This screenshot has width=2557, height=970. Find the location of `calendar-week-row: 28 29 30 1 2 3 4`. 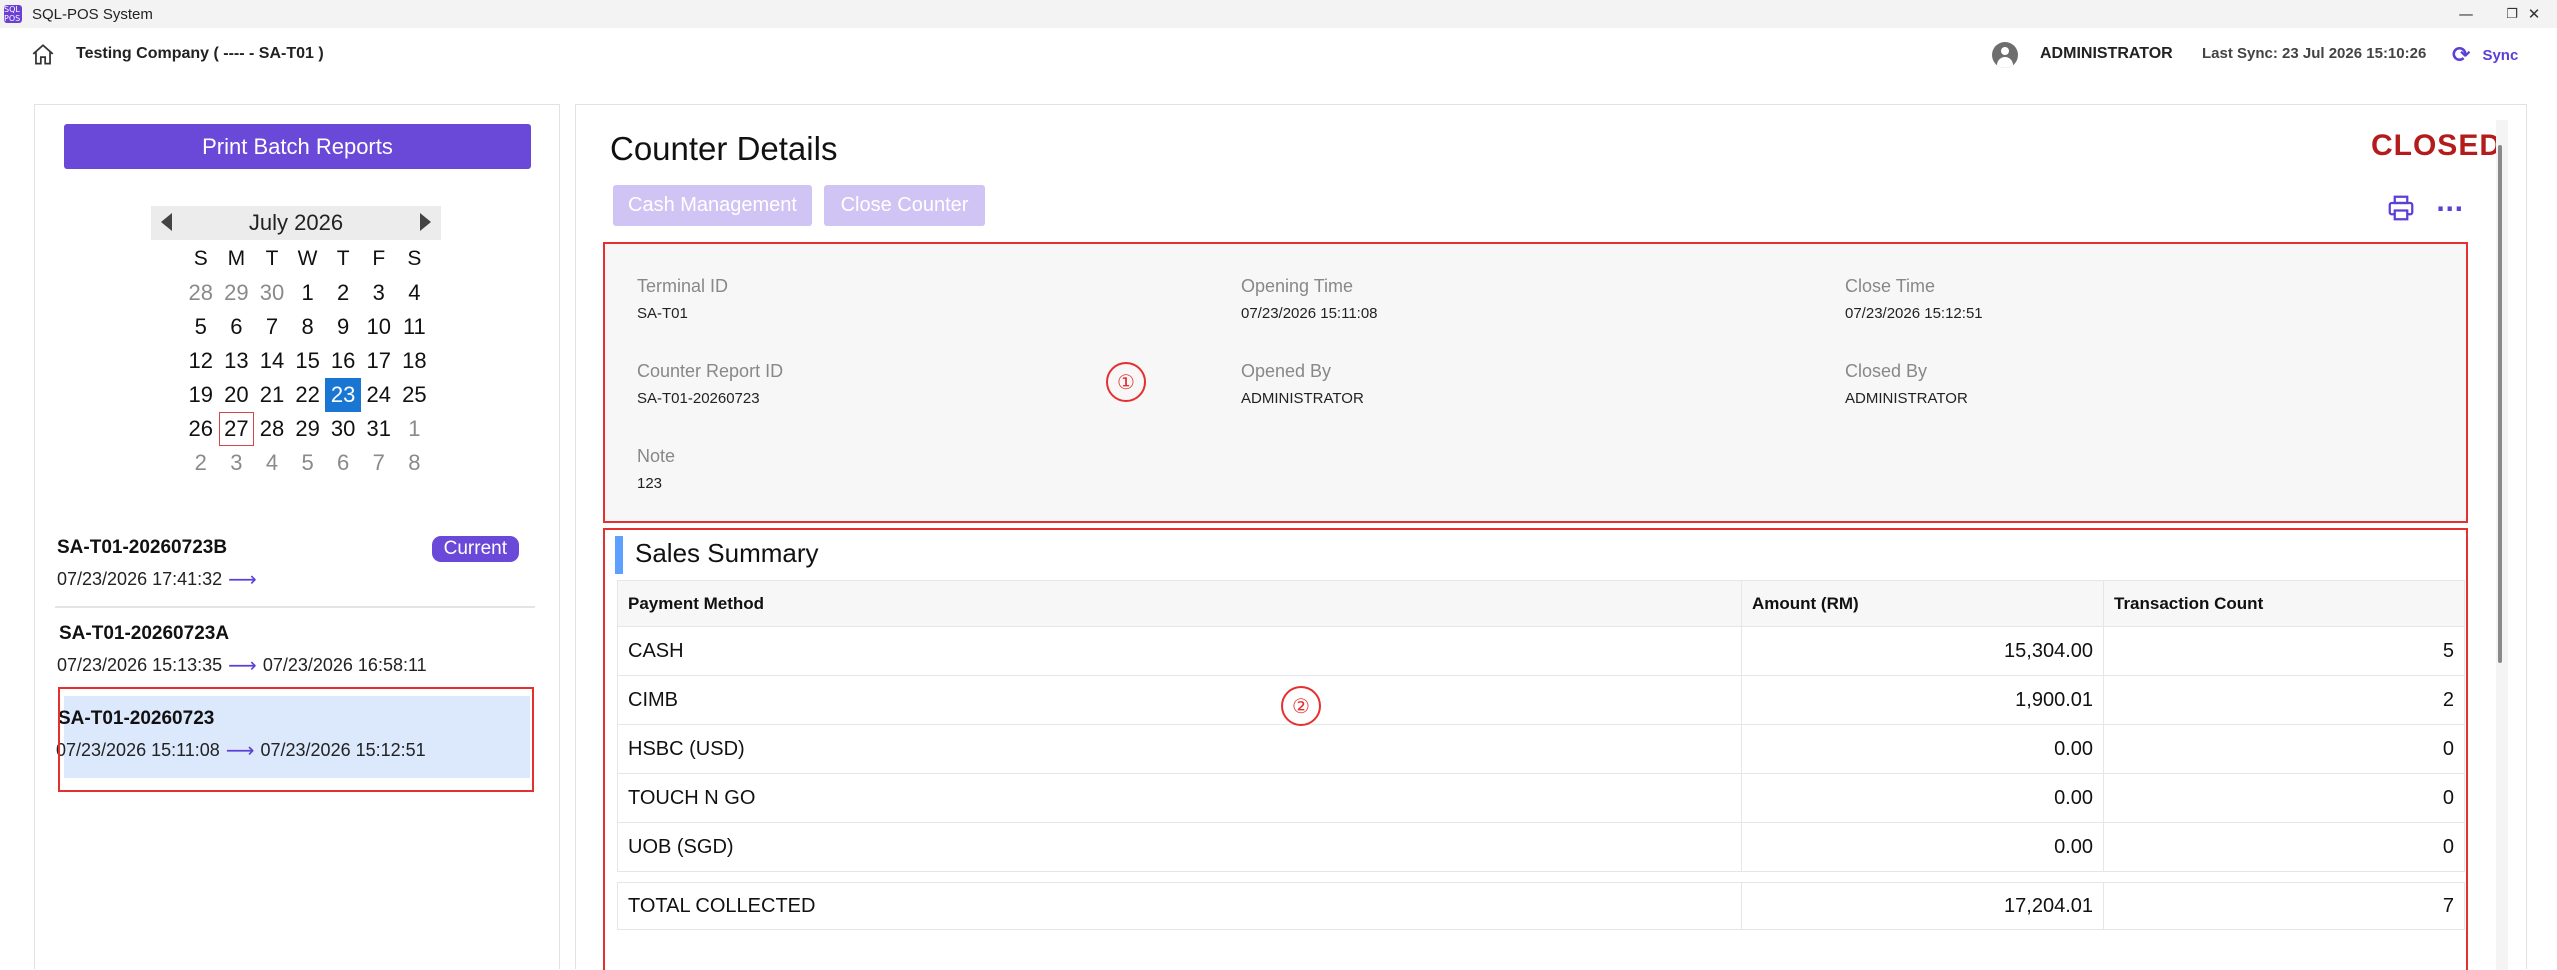

calendar-week-row: 28 29 30 1 2 3 4 is located at coordinates (308, 293).